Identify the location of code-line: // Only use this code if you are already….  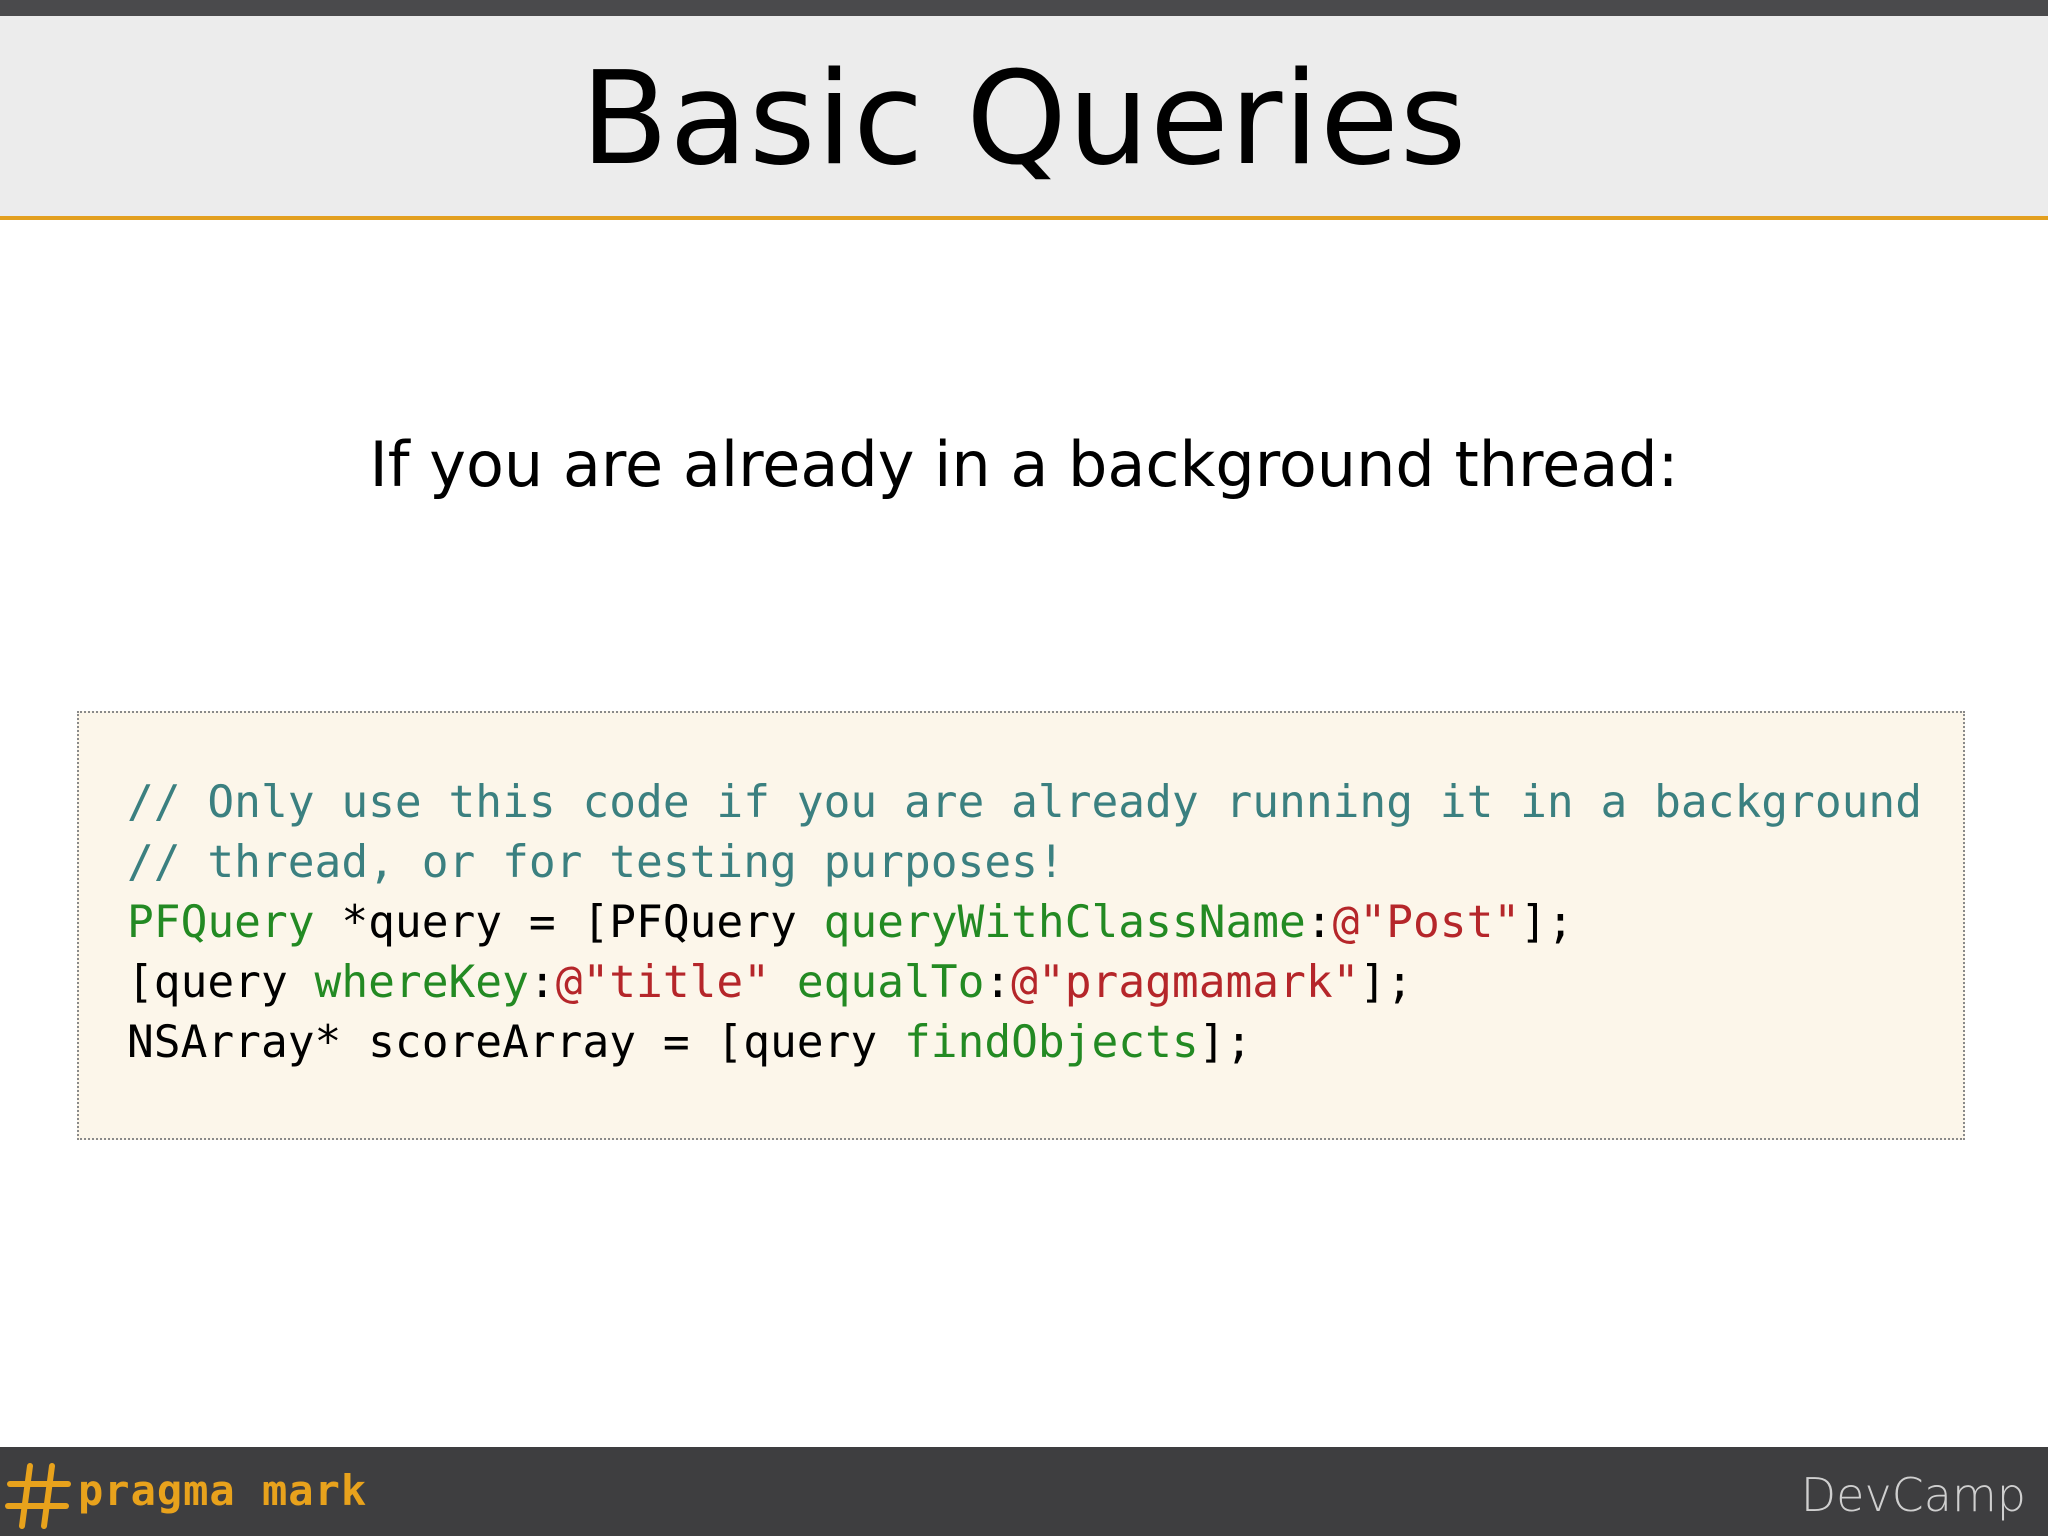
(1024, 803).